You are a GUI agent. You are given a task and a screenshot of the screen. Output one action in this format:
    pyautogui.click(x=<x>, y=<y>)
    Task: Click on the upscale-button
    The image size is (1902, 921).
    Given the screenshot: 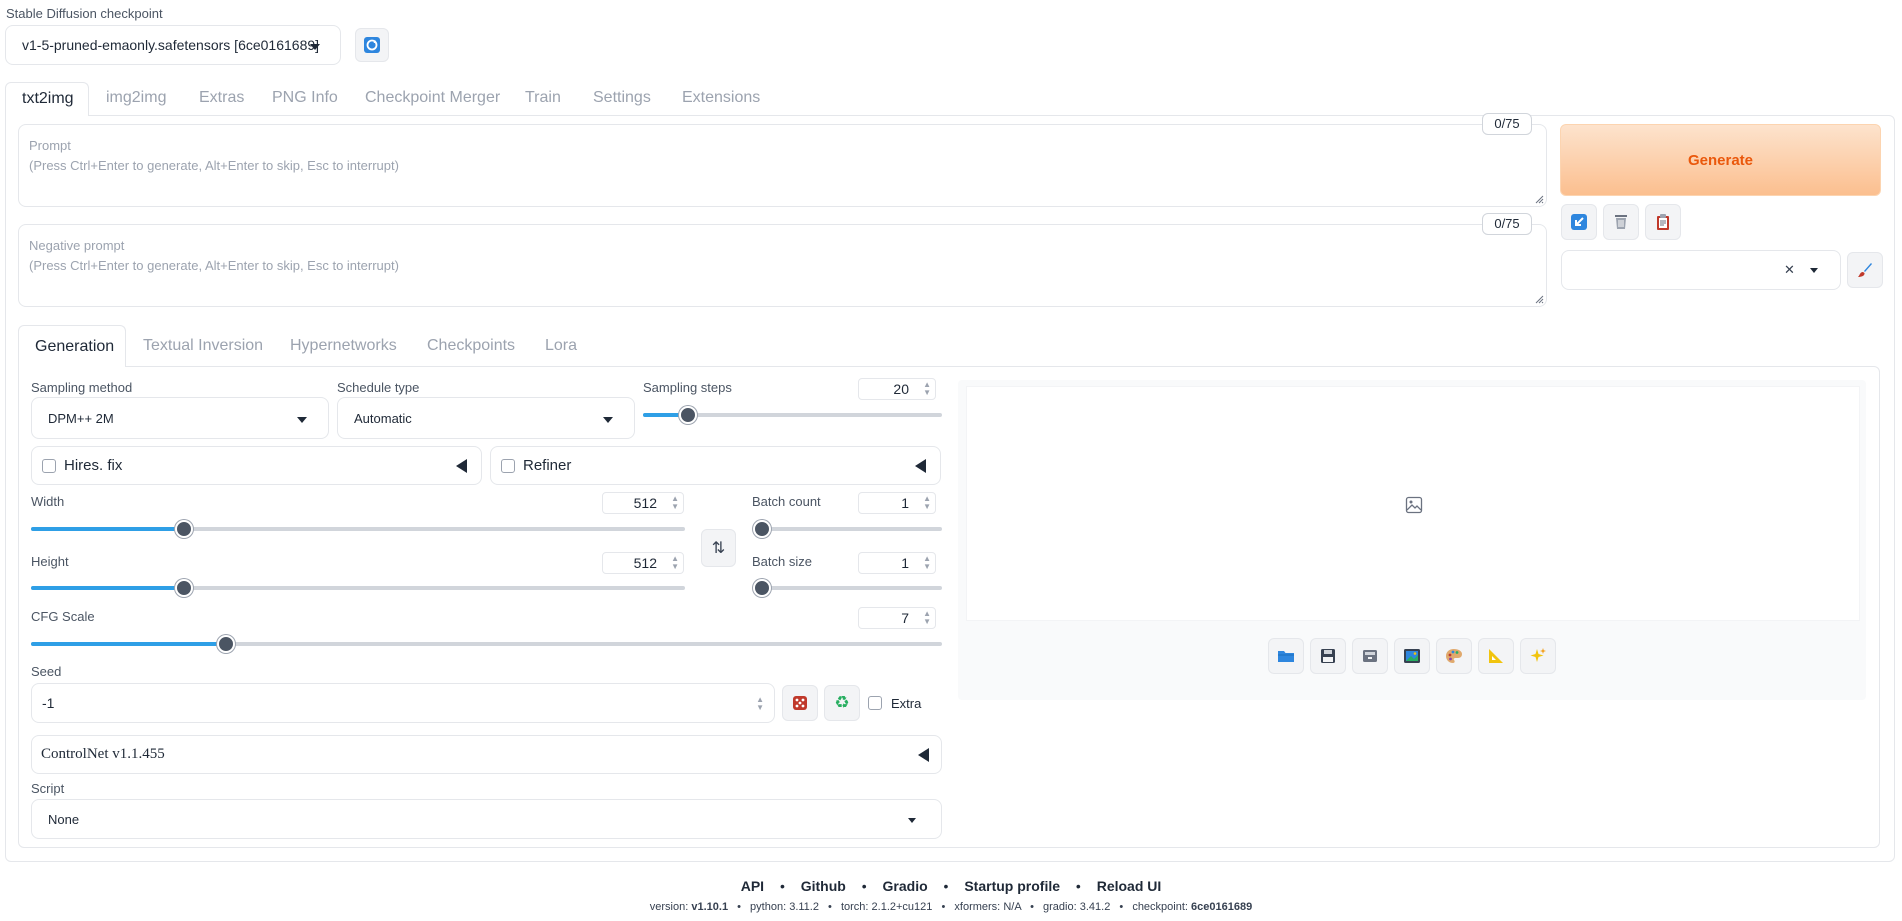 What is the action you would take?
    pyautogui.click(x=1538, y=656)
    